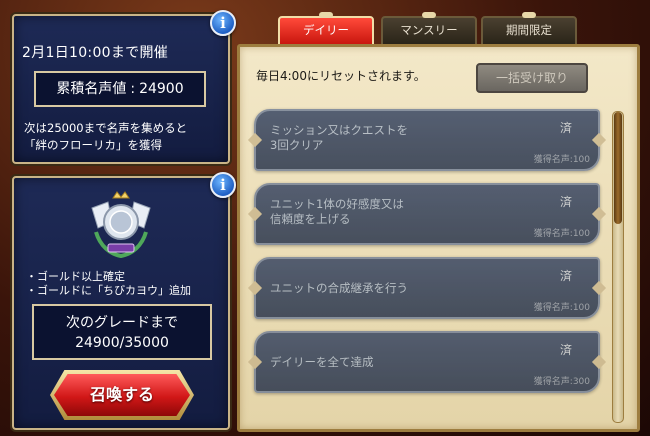 The width and height of the screenshot is (650, 436). What do you see at coordinates (108, 290) in the screenshot?
I see `grade-bullet-2: ・ゴールドに「ちびカヨウ」追加` at bounding box center [108, 290].